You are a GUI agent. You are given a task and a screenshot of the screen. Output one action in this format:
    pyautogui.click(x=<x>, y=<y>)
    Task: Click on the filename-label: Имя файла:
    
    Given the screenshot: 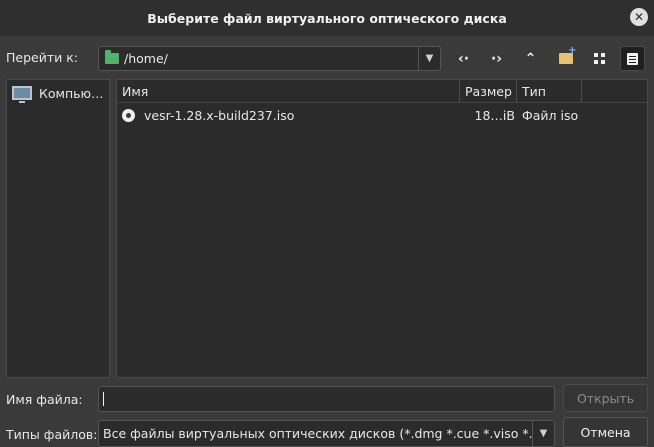 What is the action you would take?
    pyautogui.click(x=44, y=399)
    